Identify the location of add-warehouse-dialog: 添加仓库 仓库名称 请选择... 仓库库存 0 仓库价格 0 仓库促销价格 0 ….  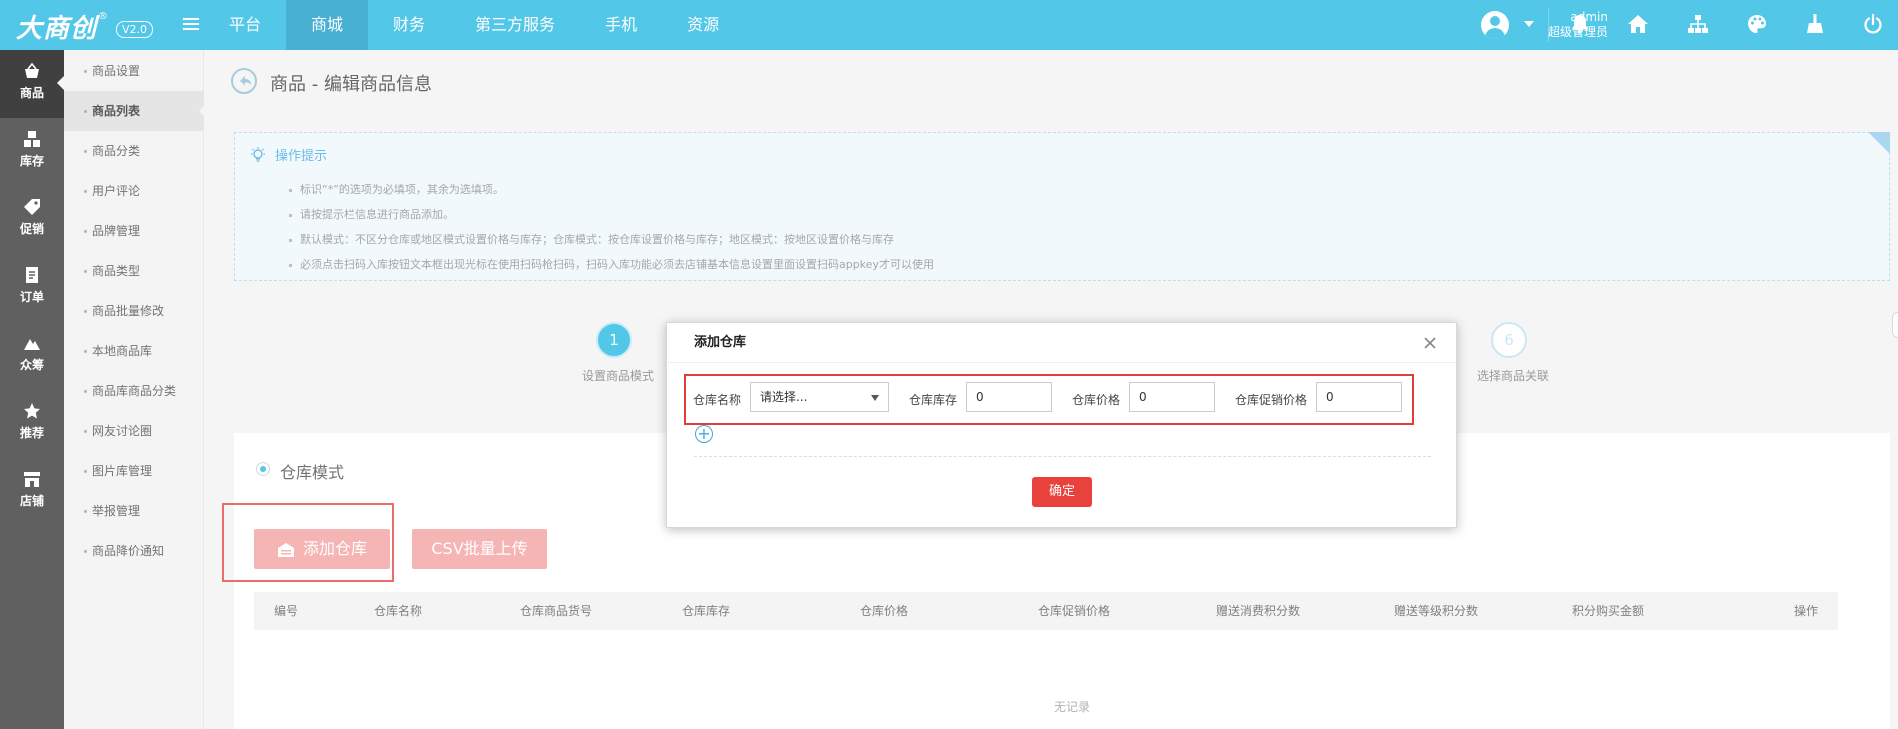
(1061, 425).